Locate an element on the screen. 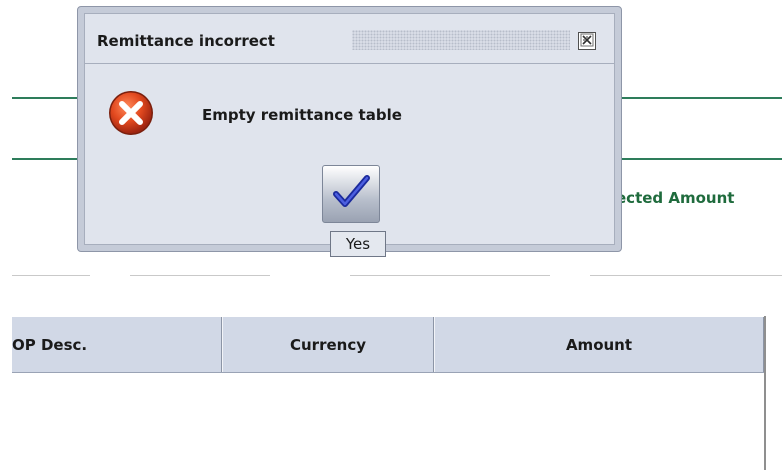 This screenshot has width=782, height=470. divider-line-mid-left is located at coordinates (46, 159).